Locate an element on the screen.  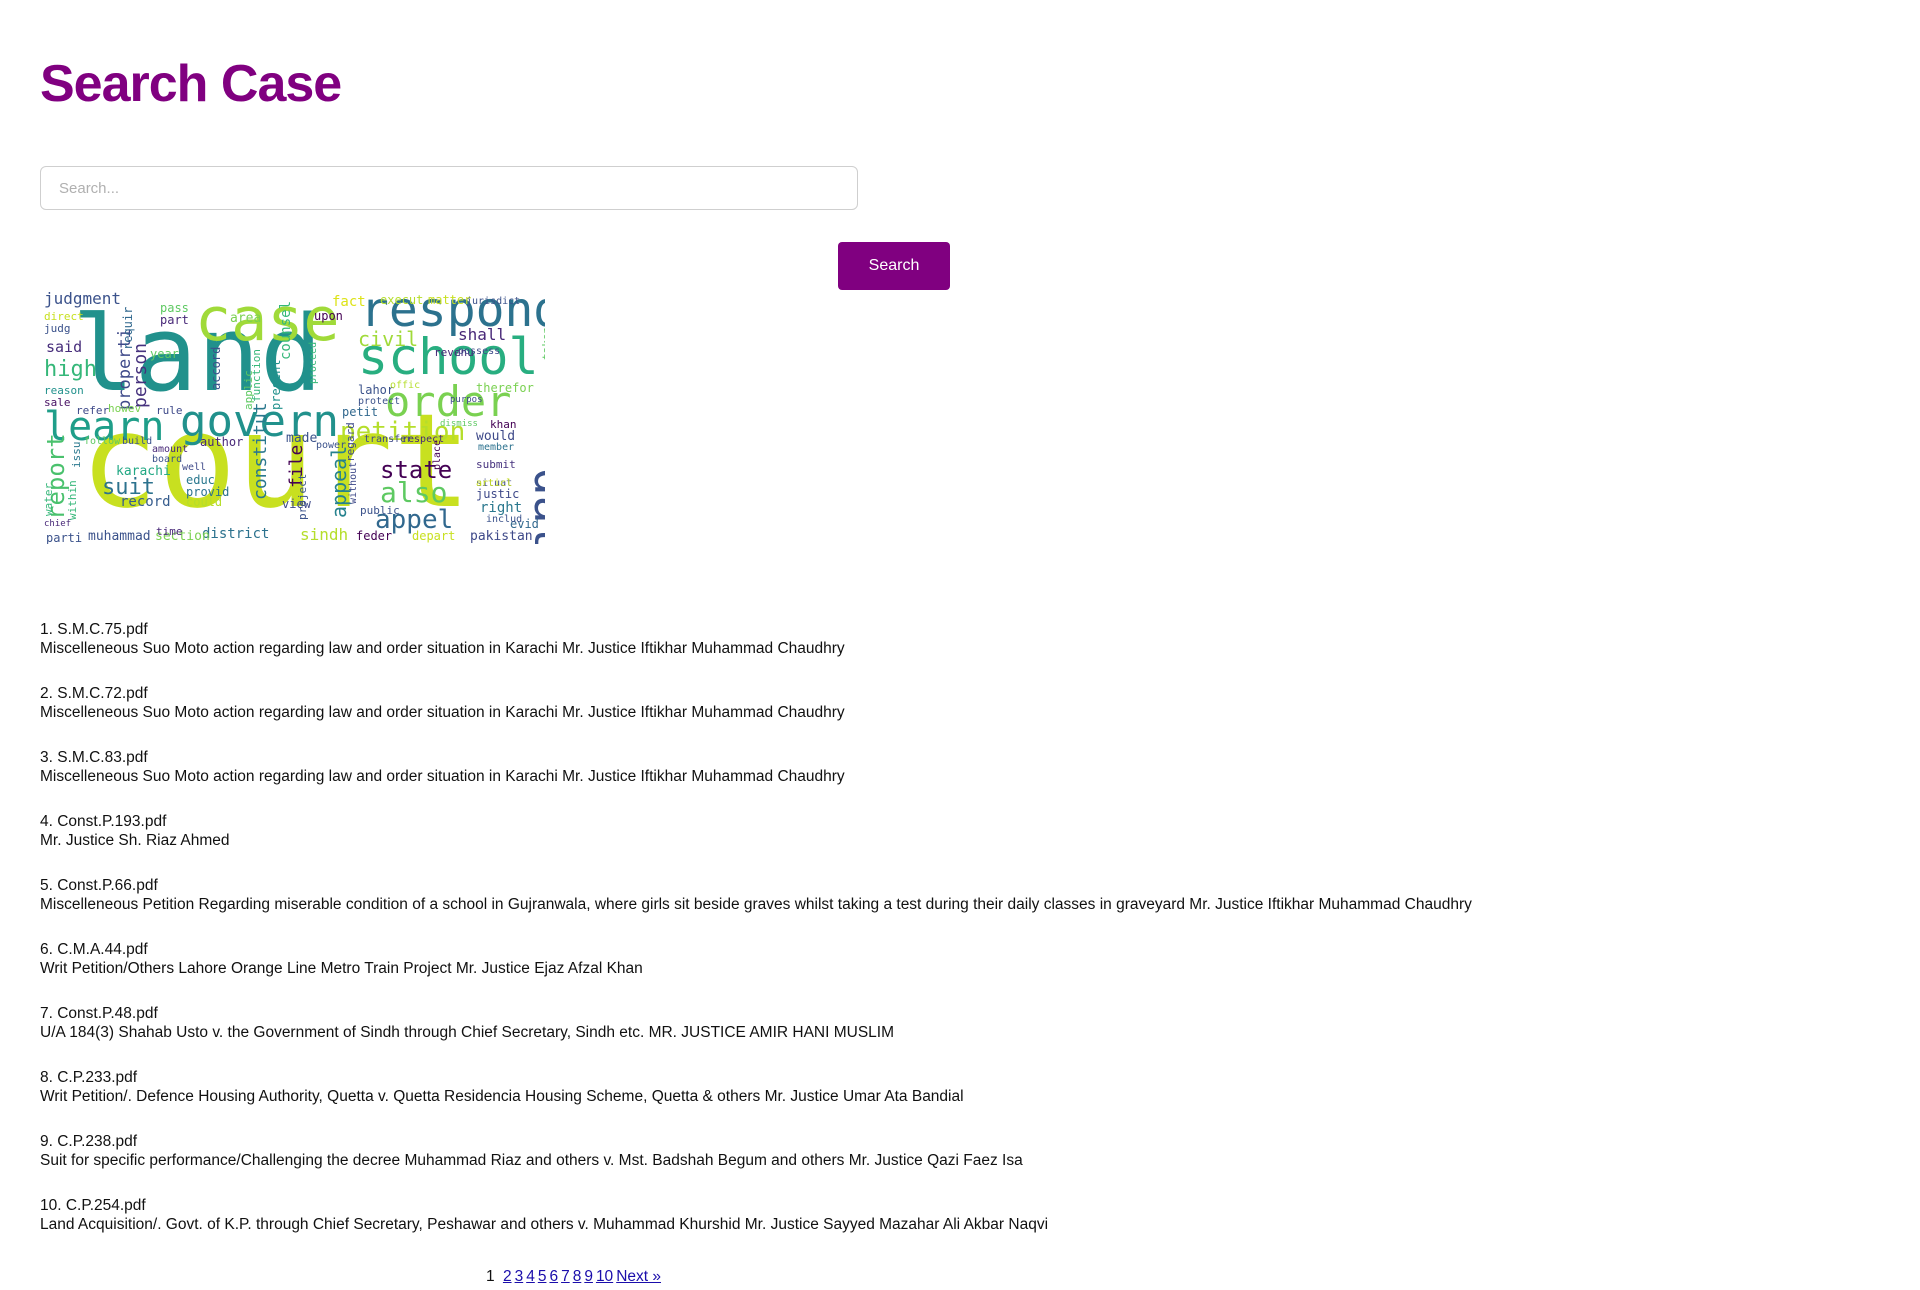
word-cloud-word: purpos is located at coordinates (466, 400).